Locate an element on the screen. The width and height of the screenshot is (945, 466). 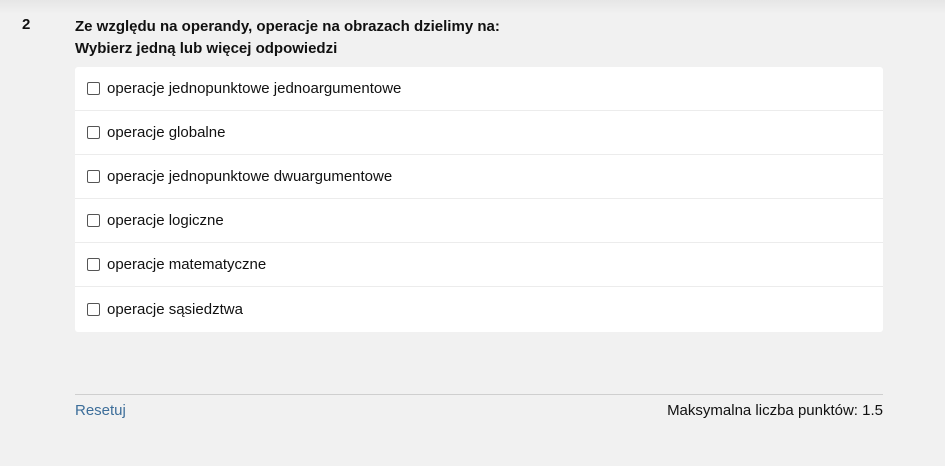
answer-label: operacje sąsiedztwa is located at coordinates (175, 309).